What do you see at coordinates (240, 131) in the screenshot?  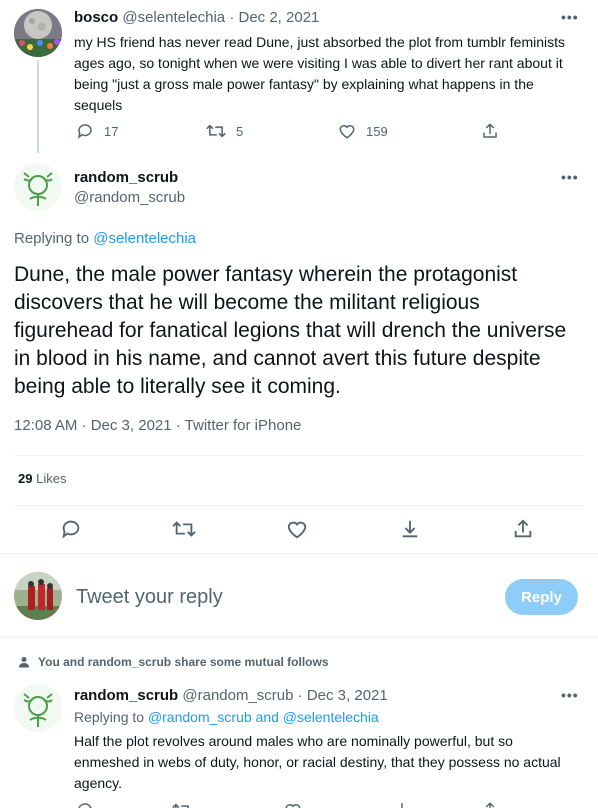 I see `tweet1-retweet-count: 5` at bounding box center [240, 131].